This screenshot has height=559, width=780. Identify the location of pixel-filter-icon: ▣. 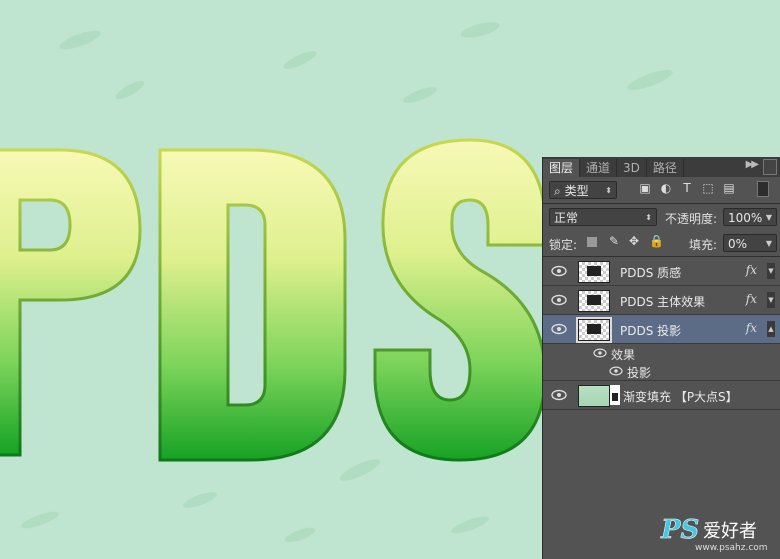
(645, 188).